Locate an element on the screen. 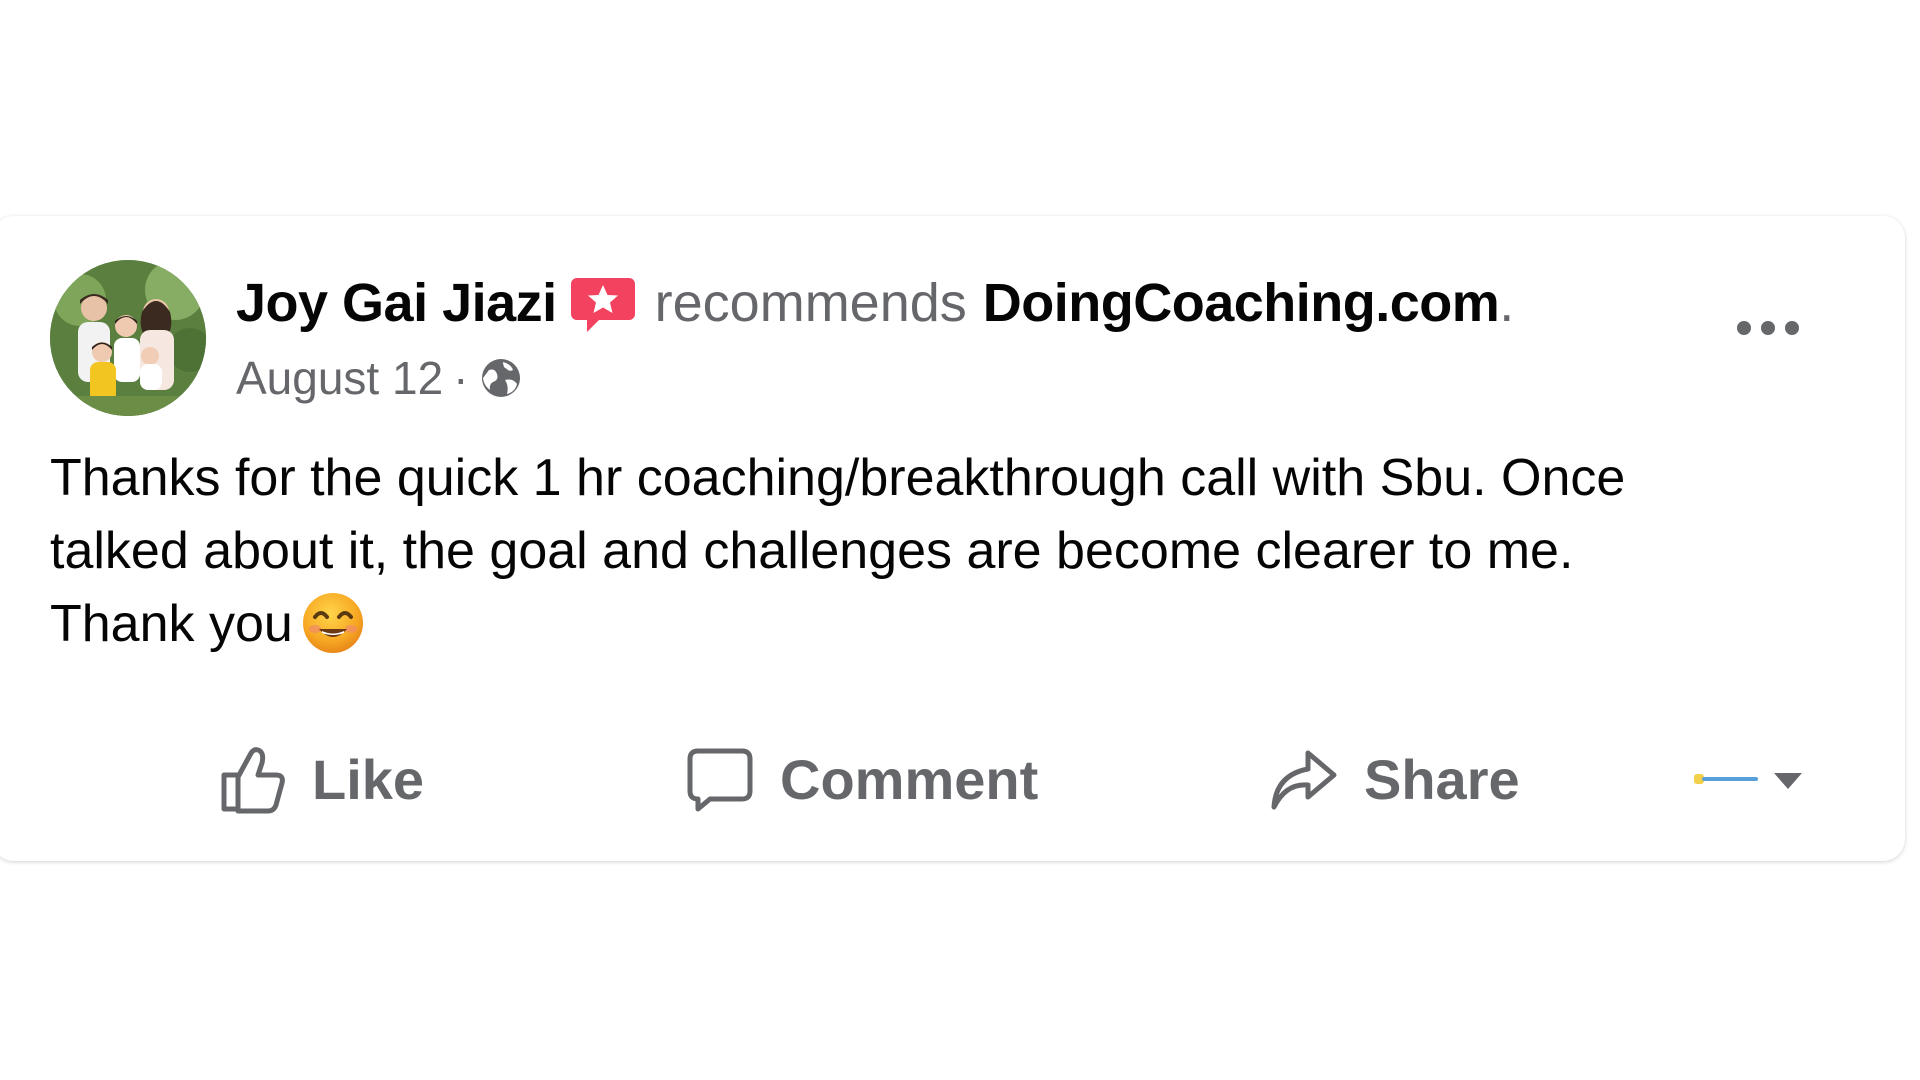  thumbs-up-icon is located at coordinates (252, 779).